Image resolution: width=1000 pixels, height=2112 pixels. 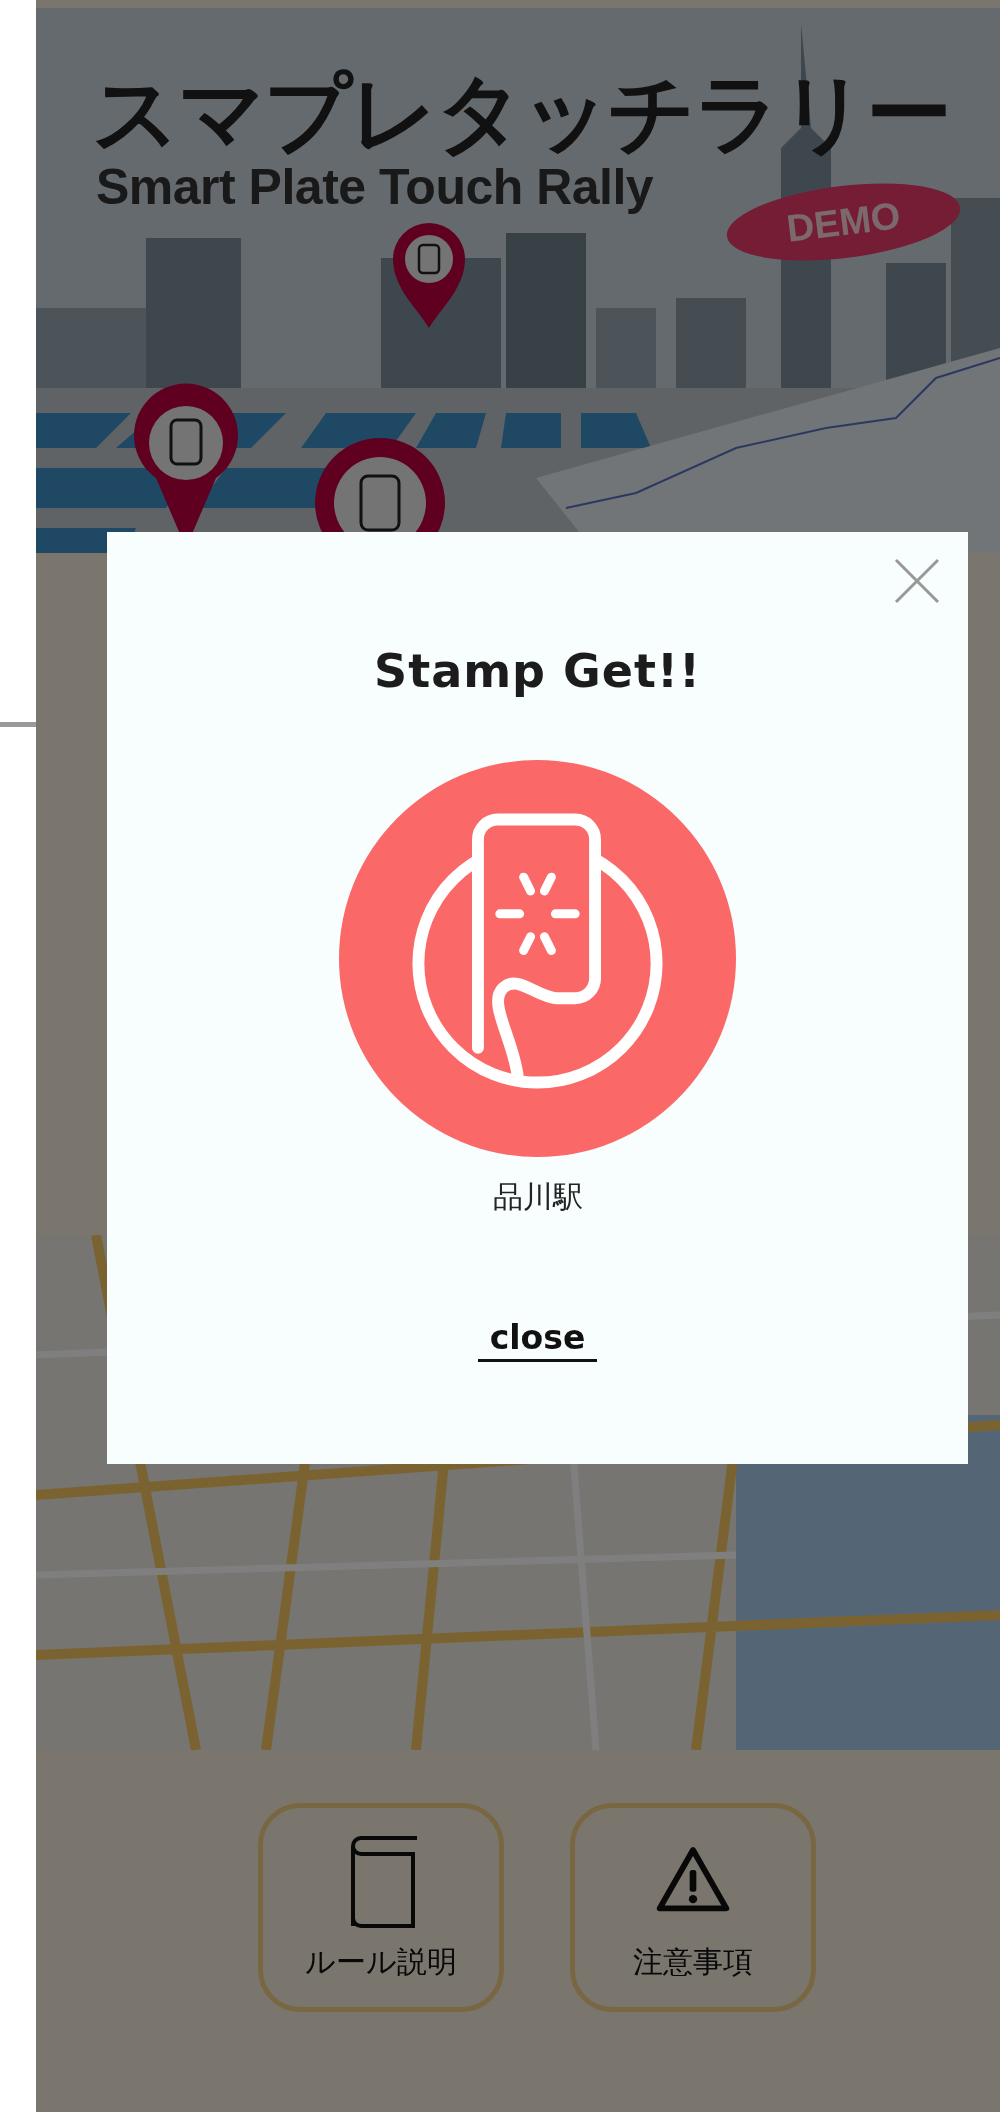 I want to click on station-name: 品川駅, so click(x=537, y=1197).